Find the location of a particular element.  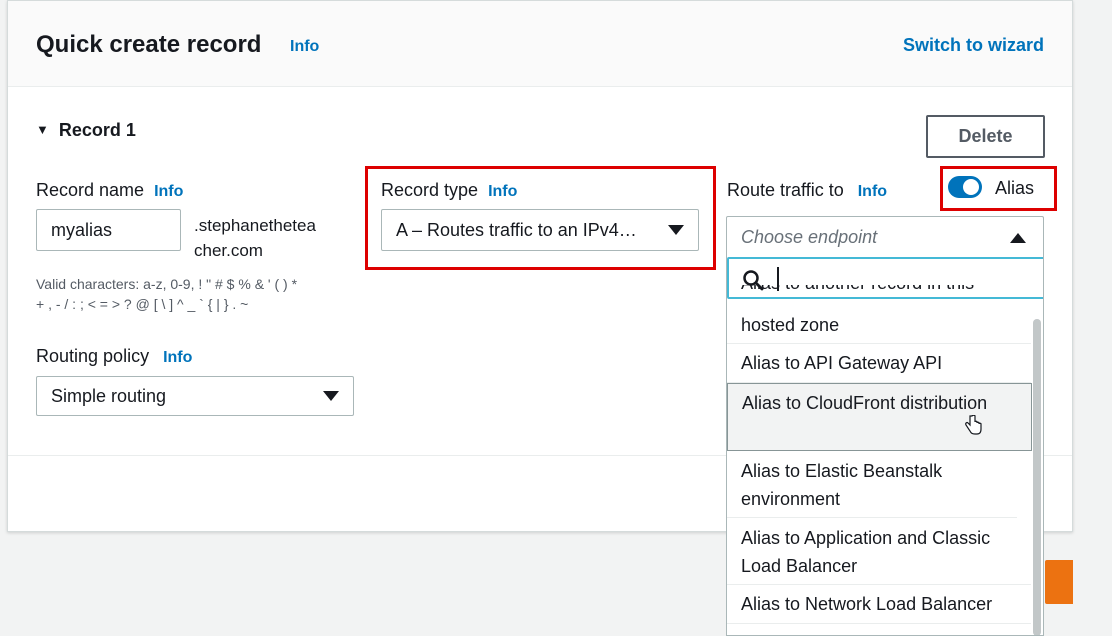

dropdown-scrollbar is located at coordinates (1037, 477).